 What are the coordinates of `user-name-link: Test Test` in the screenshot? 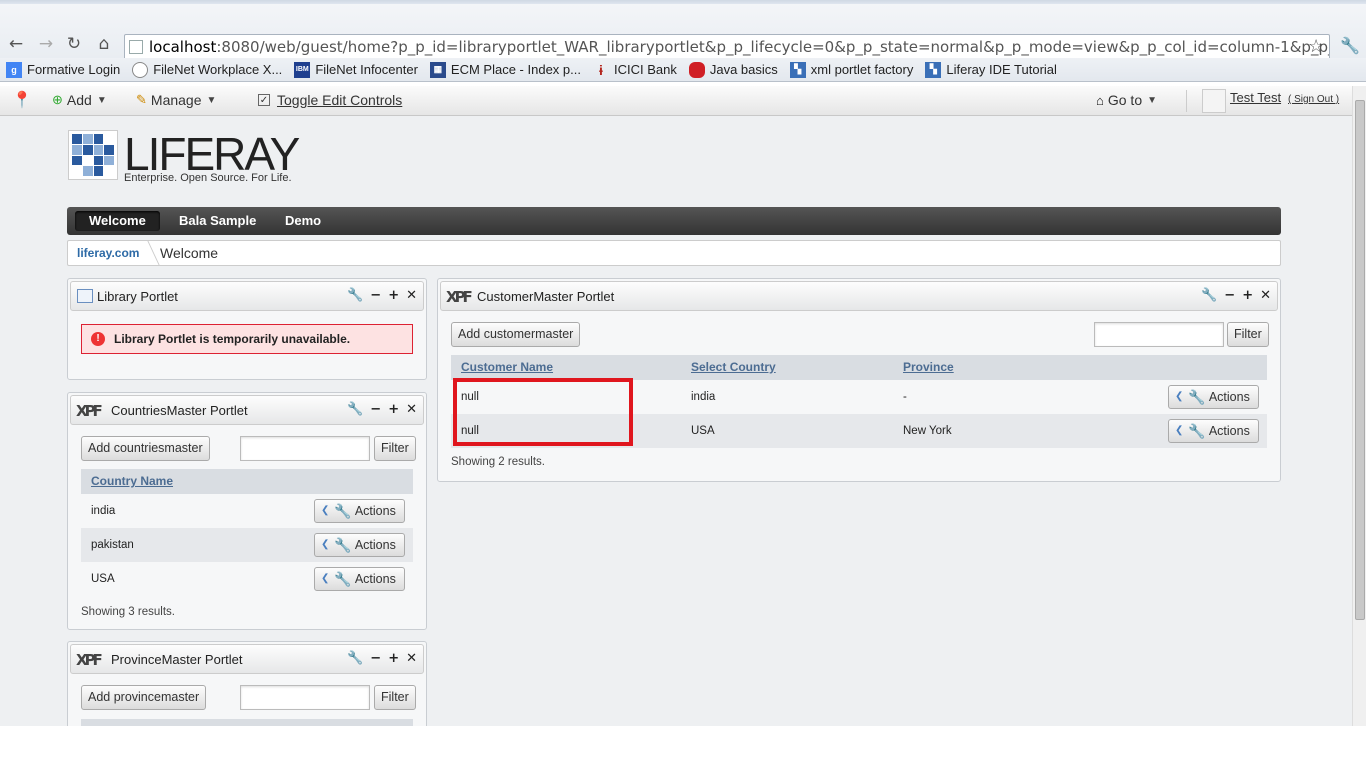 It's located at (1255, 97).